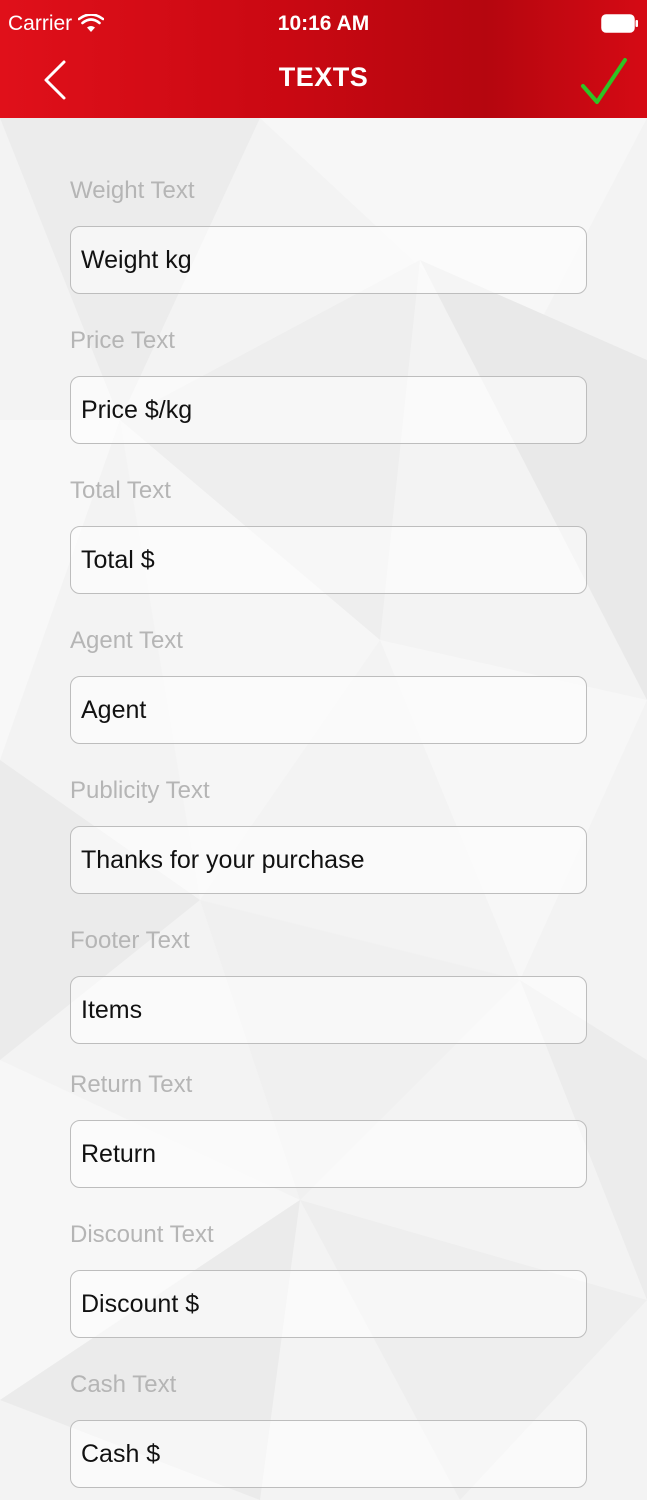  I want to click on publicity-text-label: Publicity Text, so click(140, 790).